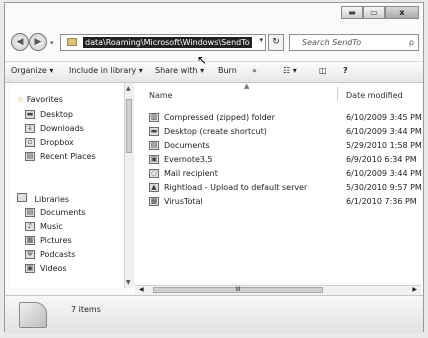 This screenshot has width=428, height=338. I want to click on burn-button: Burn, so click(227, 70).